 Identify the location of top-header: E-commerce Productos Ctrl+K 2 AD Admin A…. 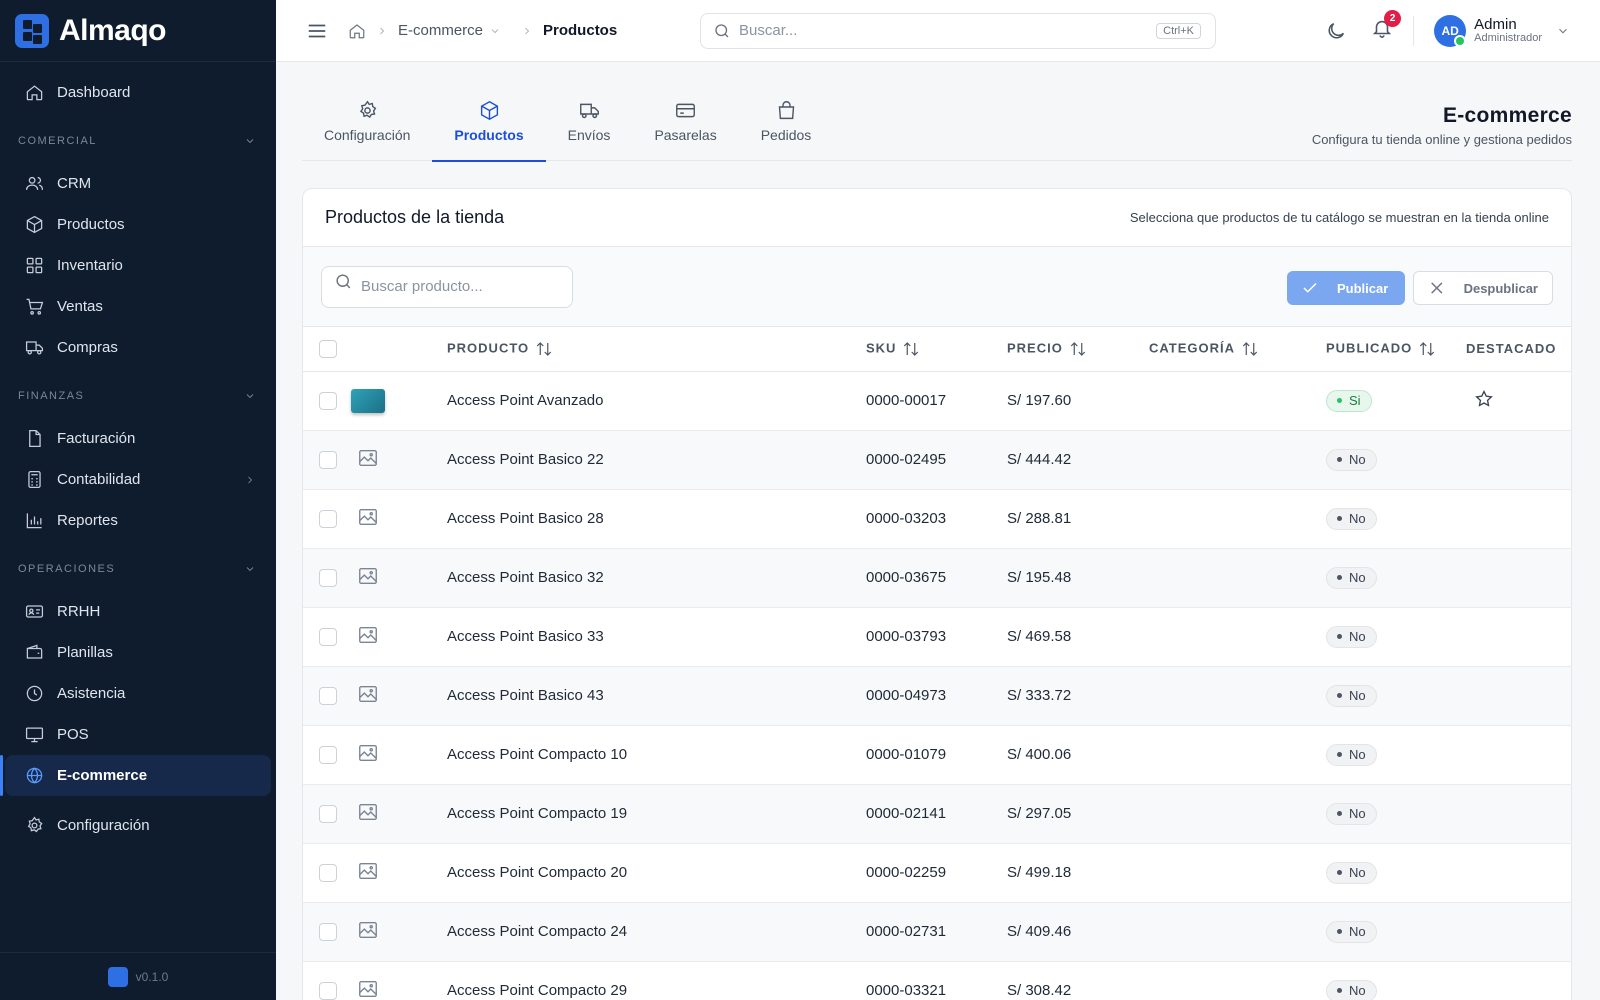
(938, 31).